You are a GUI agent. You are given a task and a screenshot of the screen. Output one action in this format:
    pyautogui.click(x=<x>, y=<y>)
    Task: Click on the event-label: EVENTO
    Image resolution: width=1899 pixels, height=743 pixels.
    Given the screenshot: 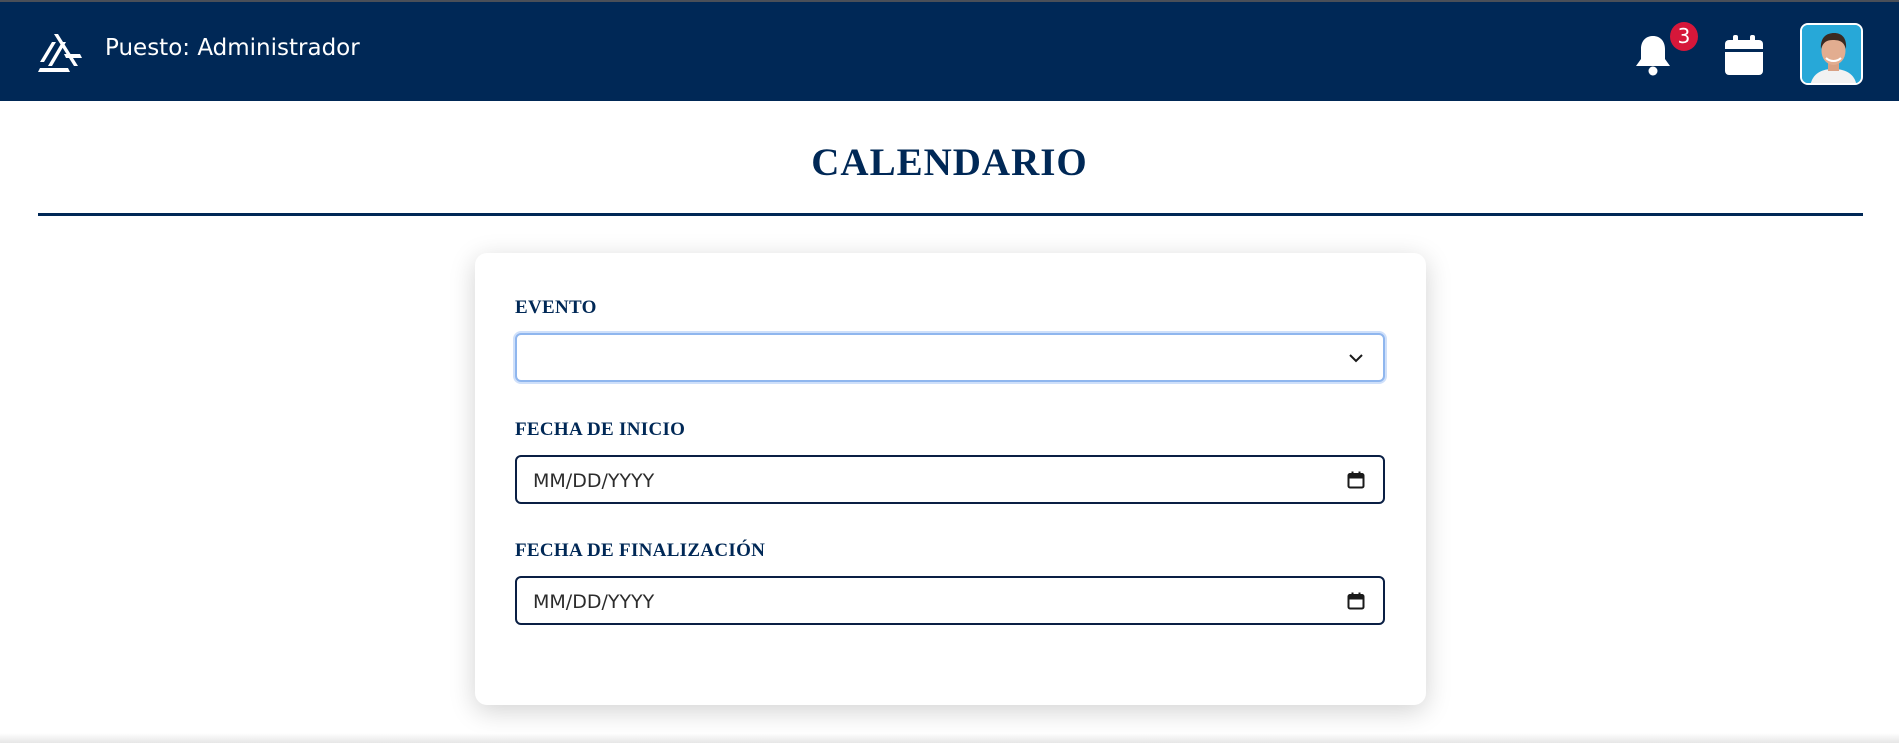 What is the action you would take?
    pyautogui.click(x=556, y=307)
    